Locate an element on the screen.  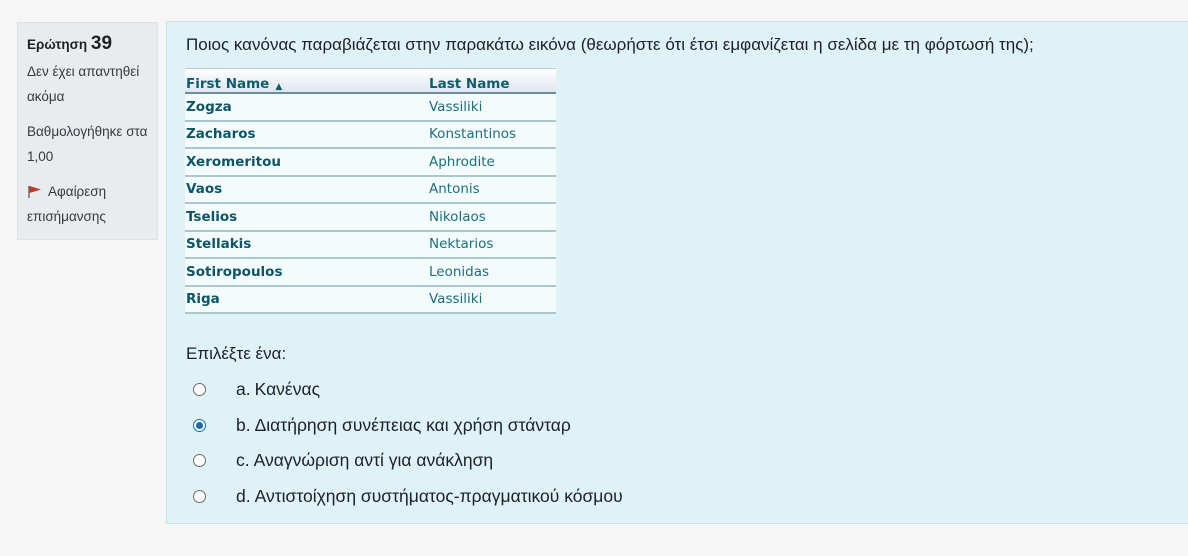
table-row: Zogza Vassiliki is located at coordinates (370, 108).